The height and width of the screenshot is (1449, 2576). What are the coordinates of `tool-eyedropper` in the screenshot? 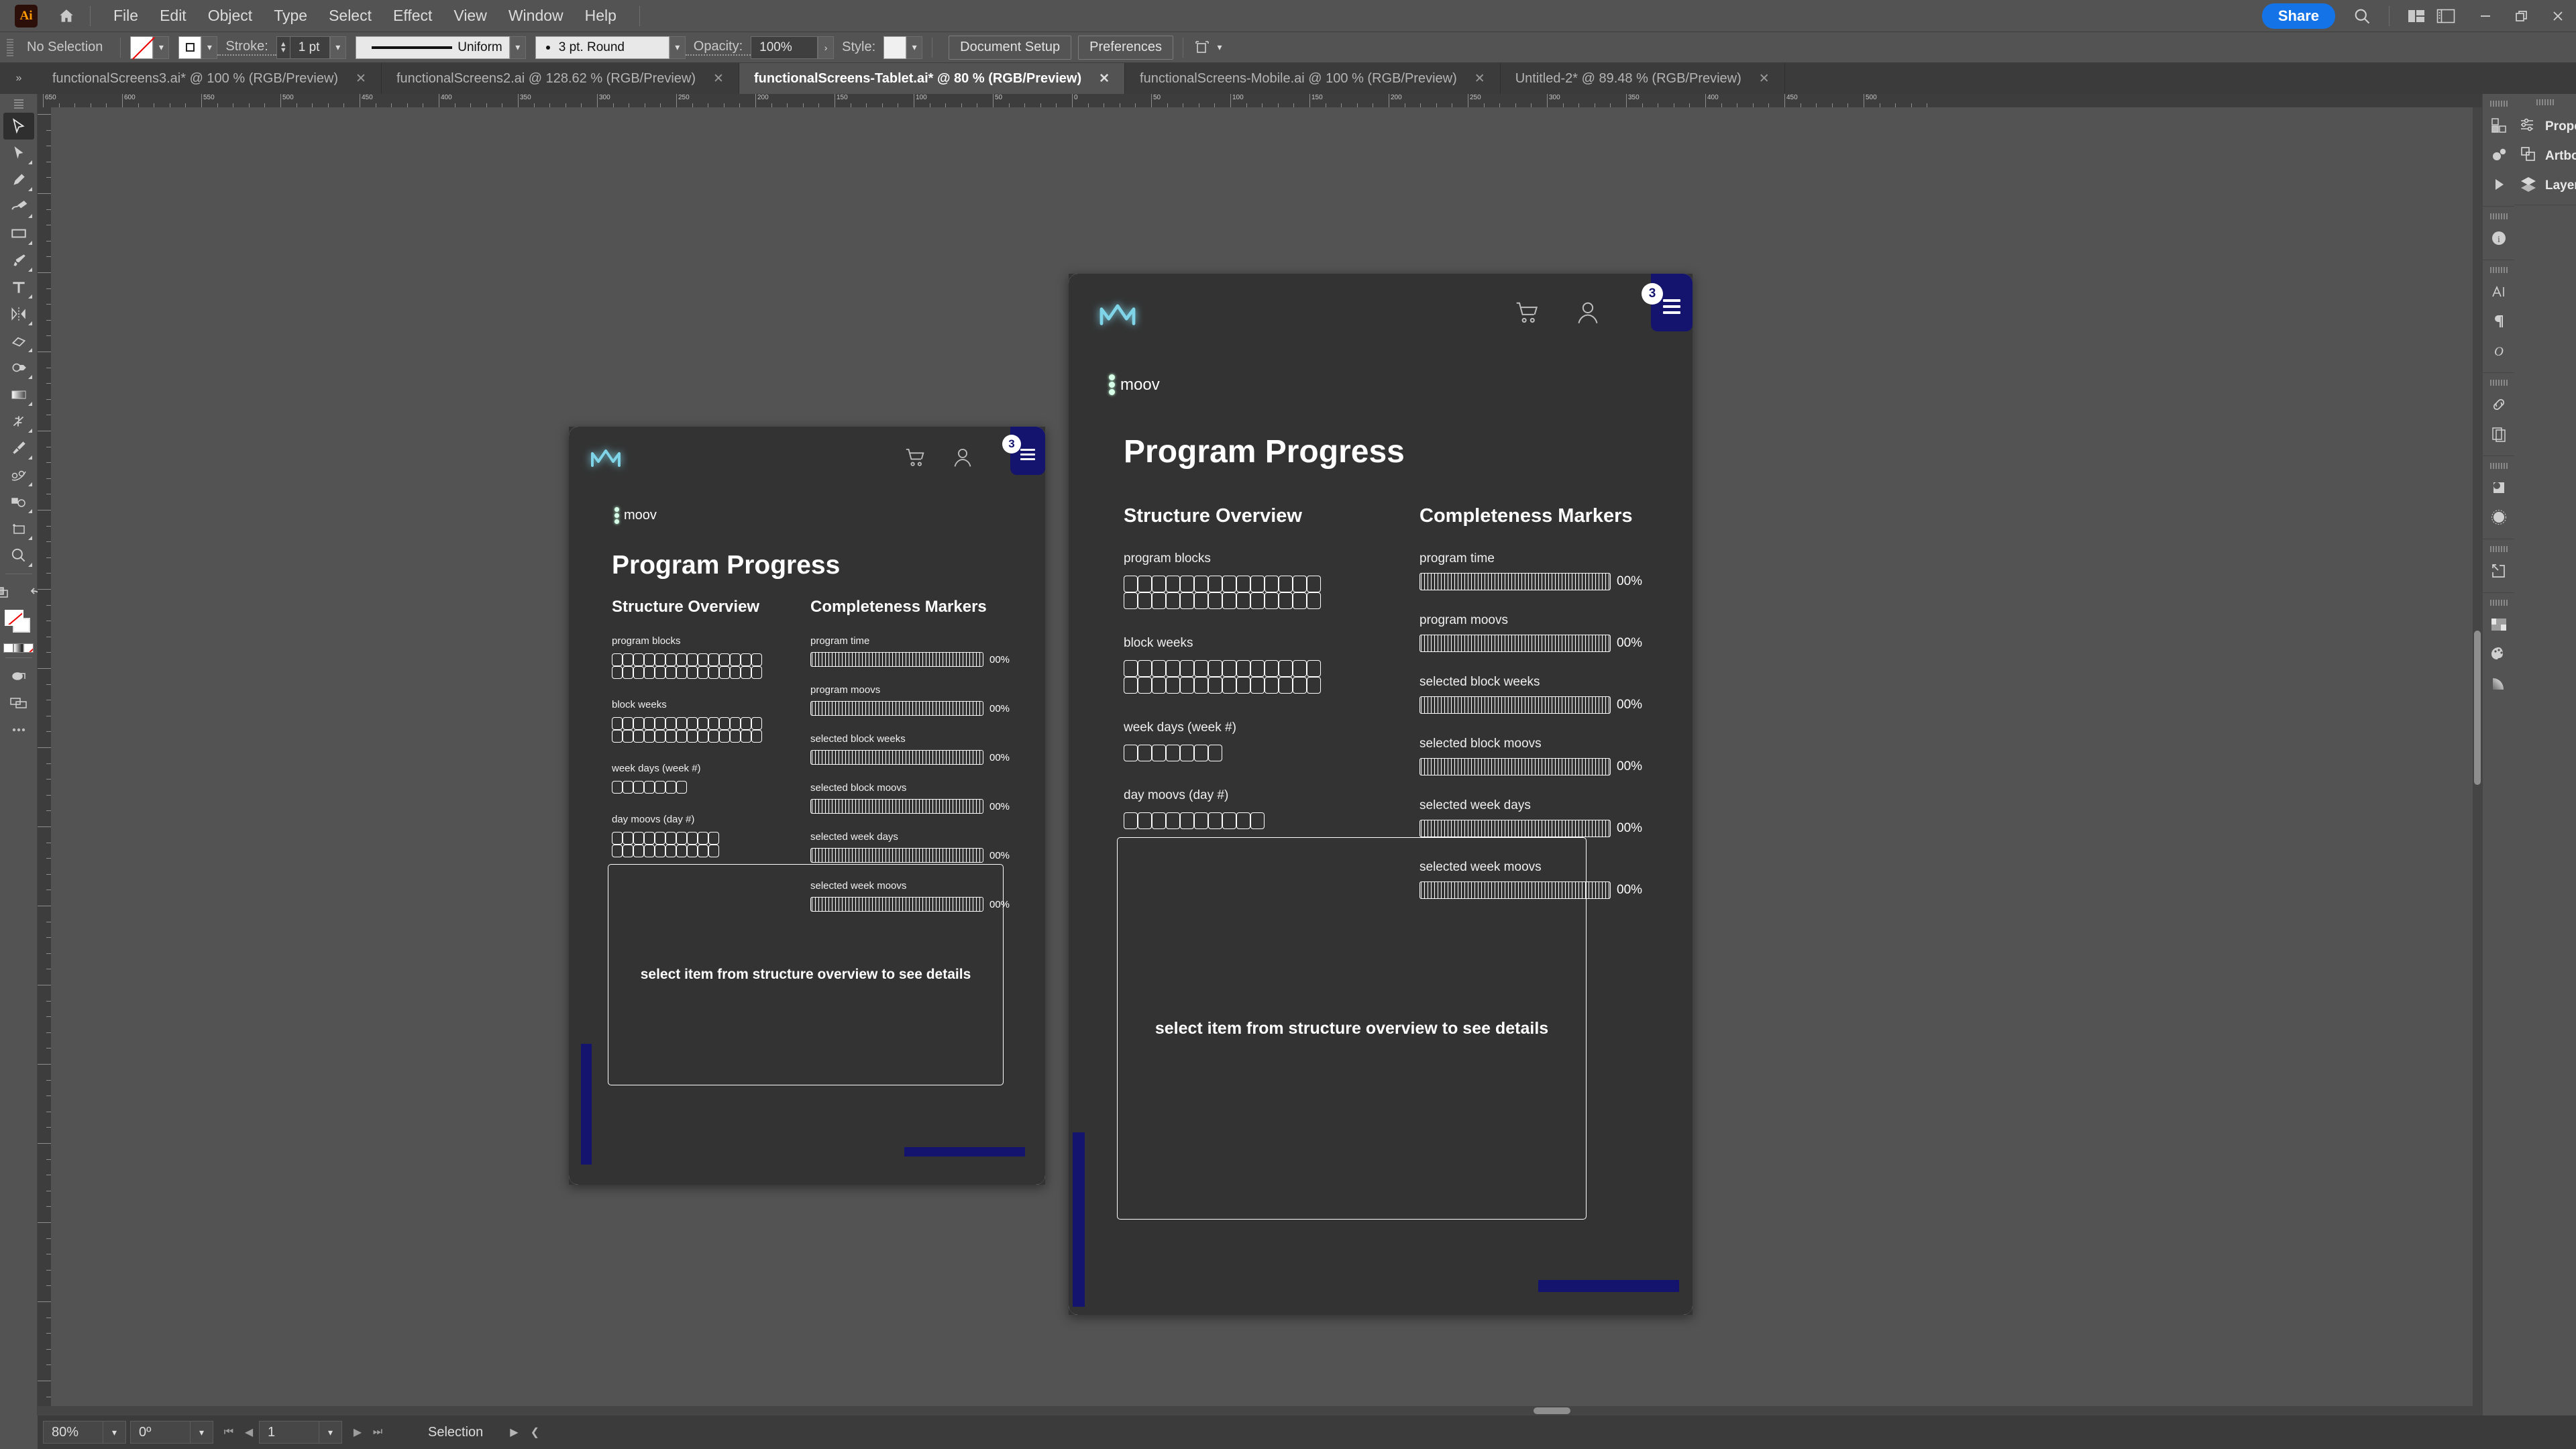 It's located at (18, 448).